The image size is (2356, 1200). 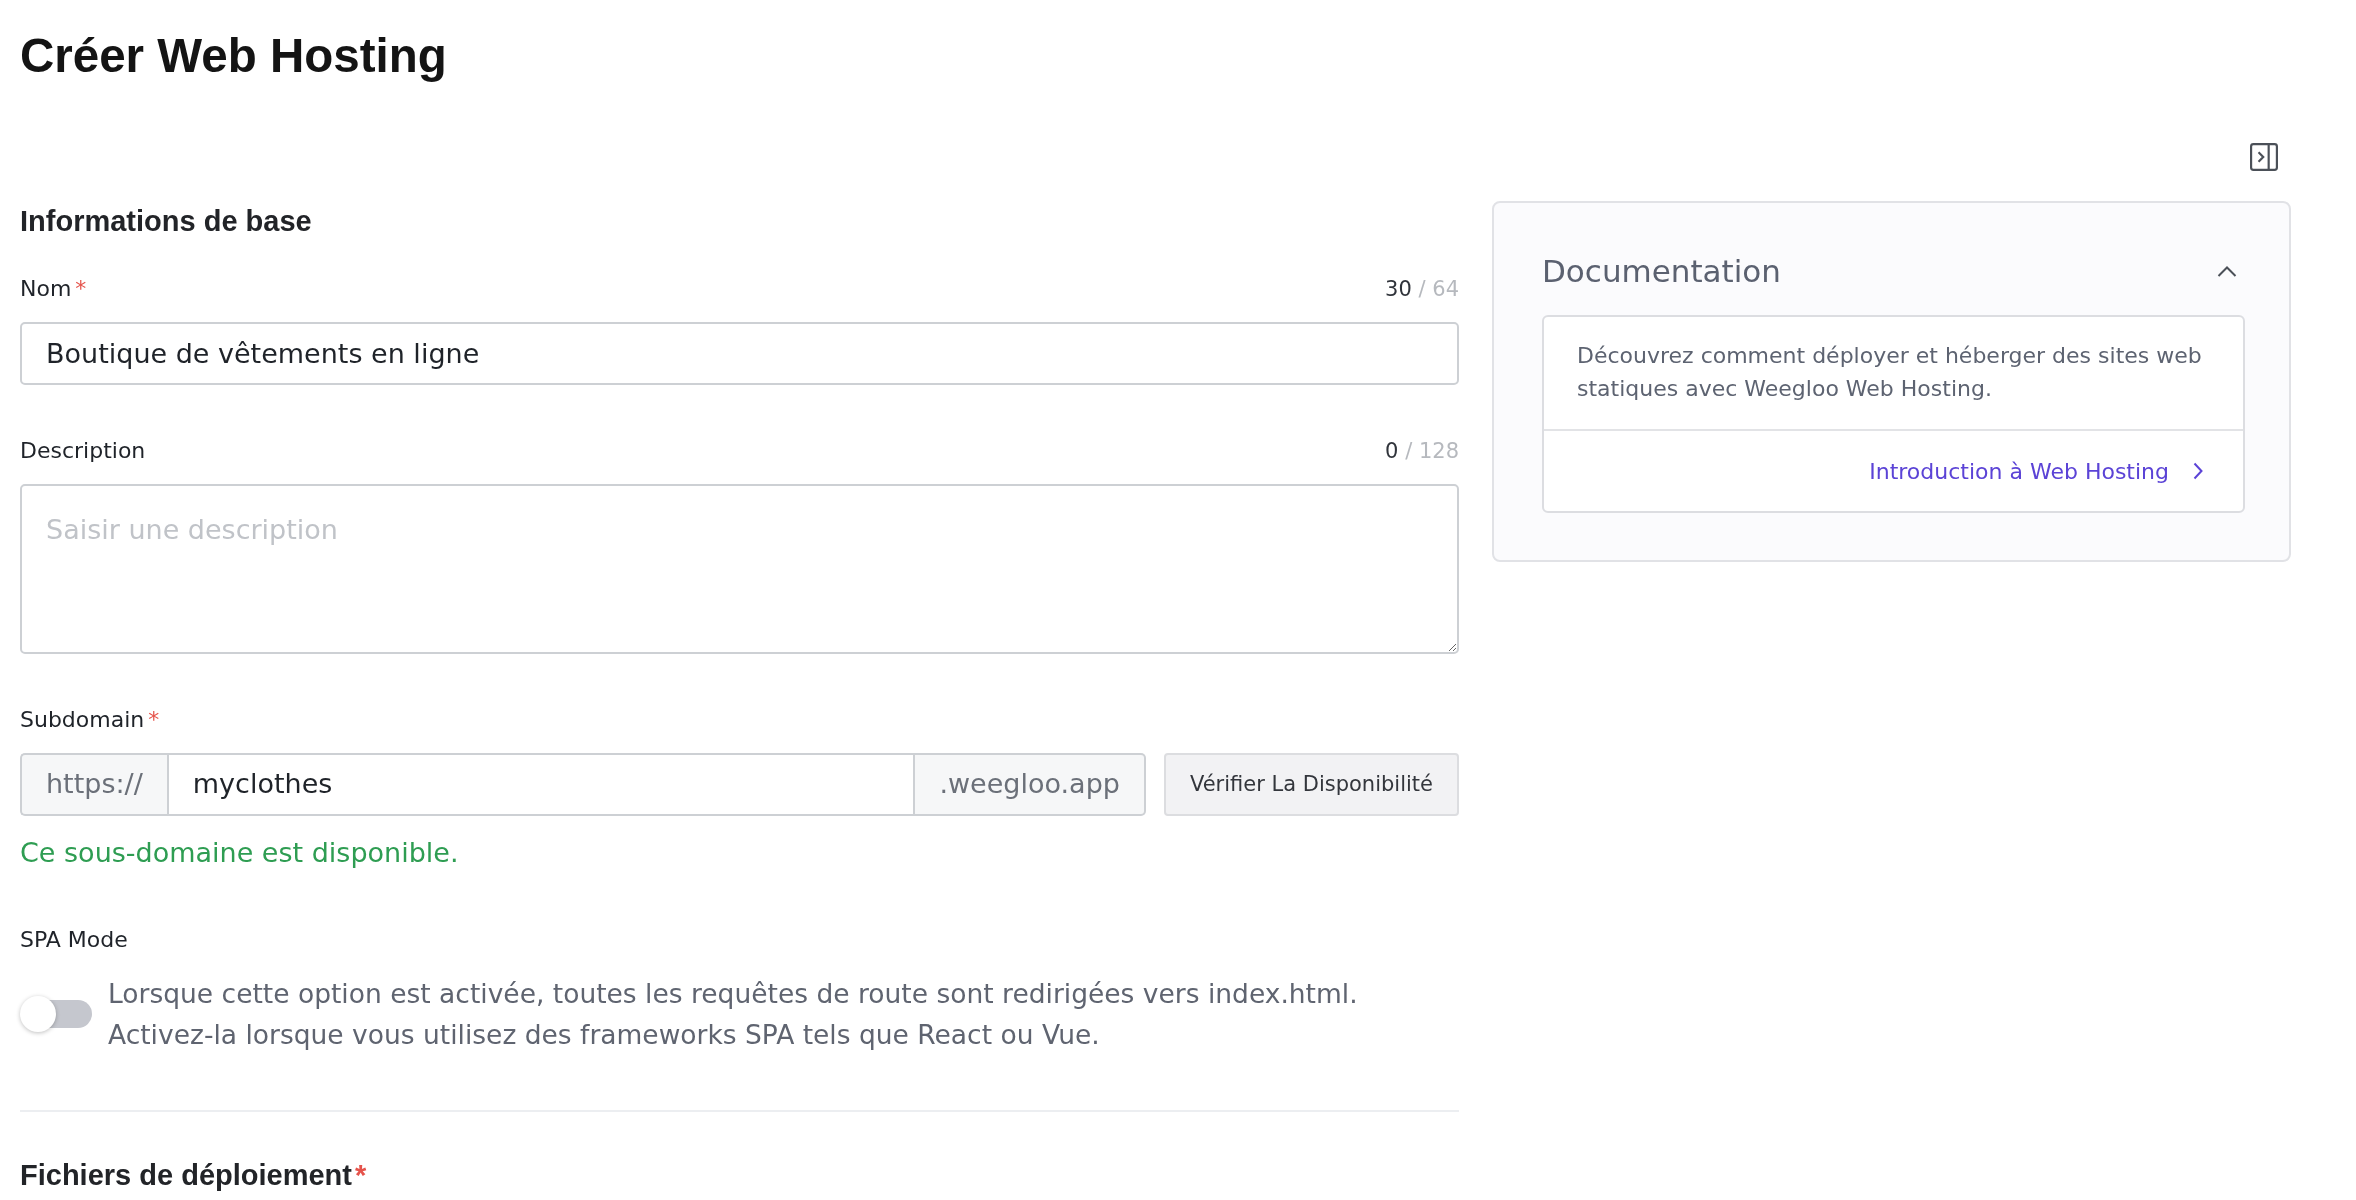 I want to click on availability-message: Ce sous-domaine est disponible., so click(x=240, y=853).